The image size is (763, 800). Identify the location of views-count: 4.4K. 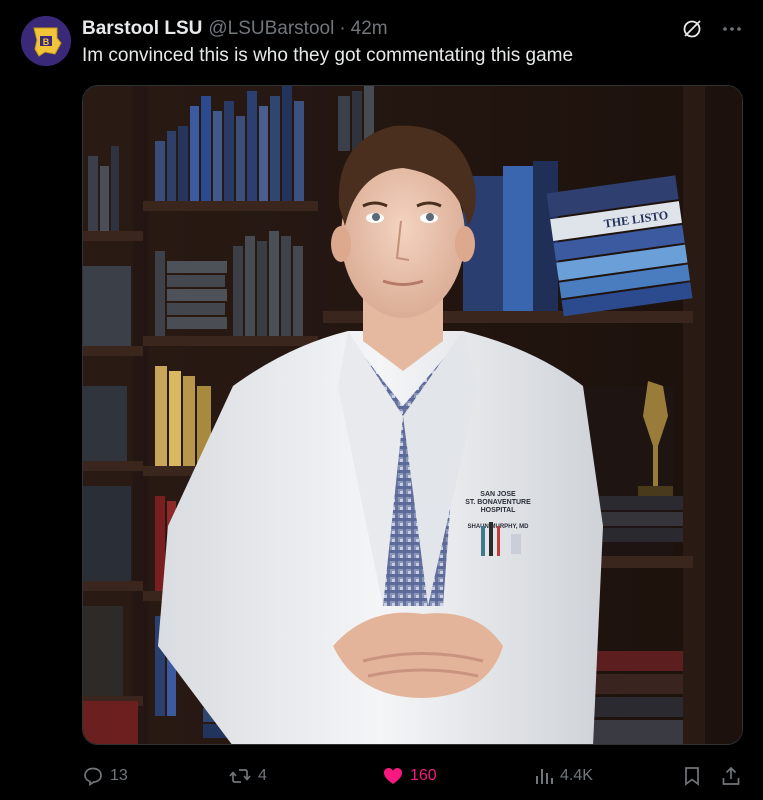
(576, 775).